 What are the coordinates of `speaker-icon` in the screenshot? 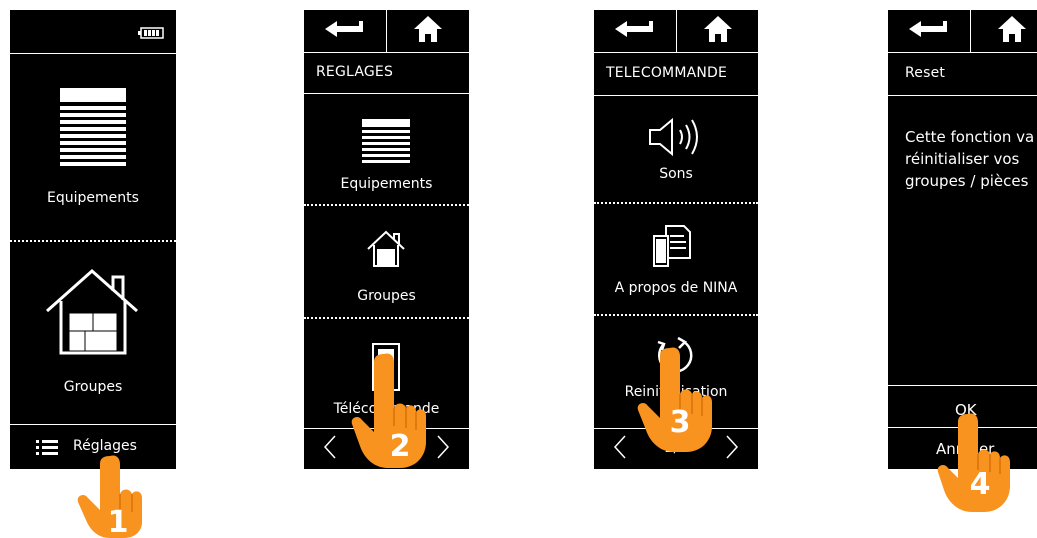 It's located at (677, 138).